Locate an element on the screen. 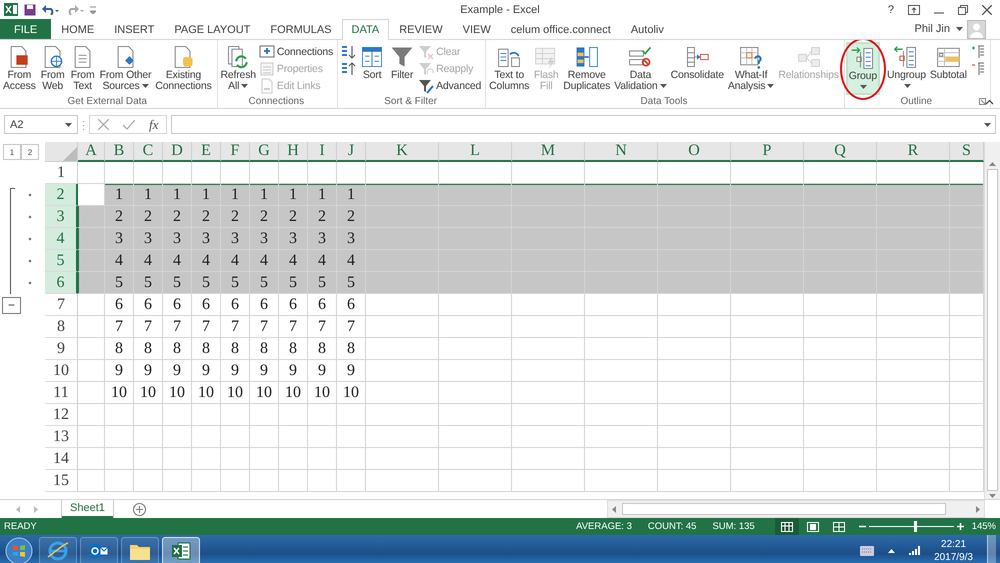 The image size is (1000, 563). ribbon-tab: DATA is located at coordinates (366, 29).